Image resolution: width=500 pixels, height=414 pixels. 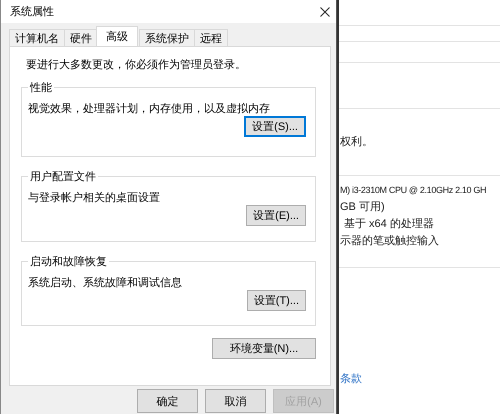 I want to click on spec-value: 基于 x64 的处理器, so click(x=389, y=224).